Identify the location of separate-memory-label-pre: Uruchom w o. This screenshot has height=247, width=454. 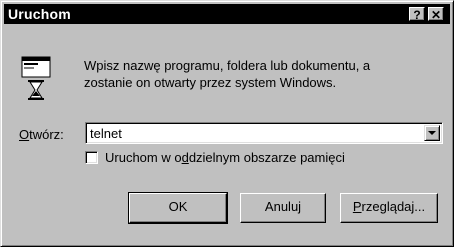
(143, 157).